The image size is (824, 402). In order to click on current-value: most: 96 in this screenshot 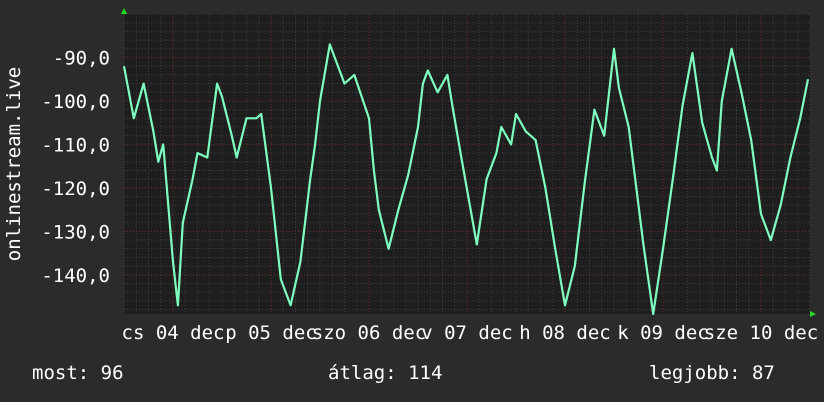, I will do `click(78, 373)`.